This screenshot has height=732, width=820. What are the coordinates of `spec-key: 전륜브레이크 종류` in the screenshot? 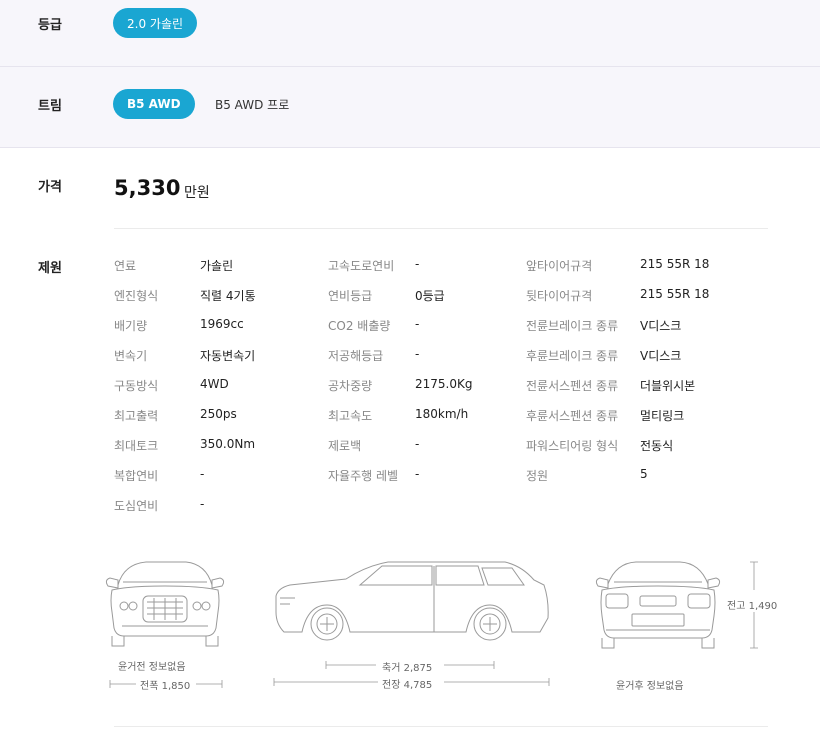 It's located at (572, 326).